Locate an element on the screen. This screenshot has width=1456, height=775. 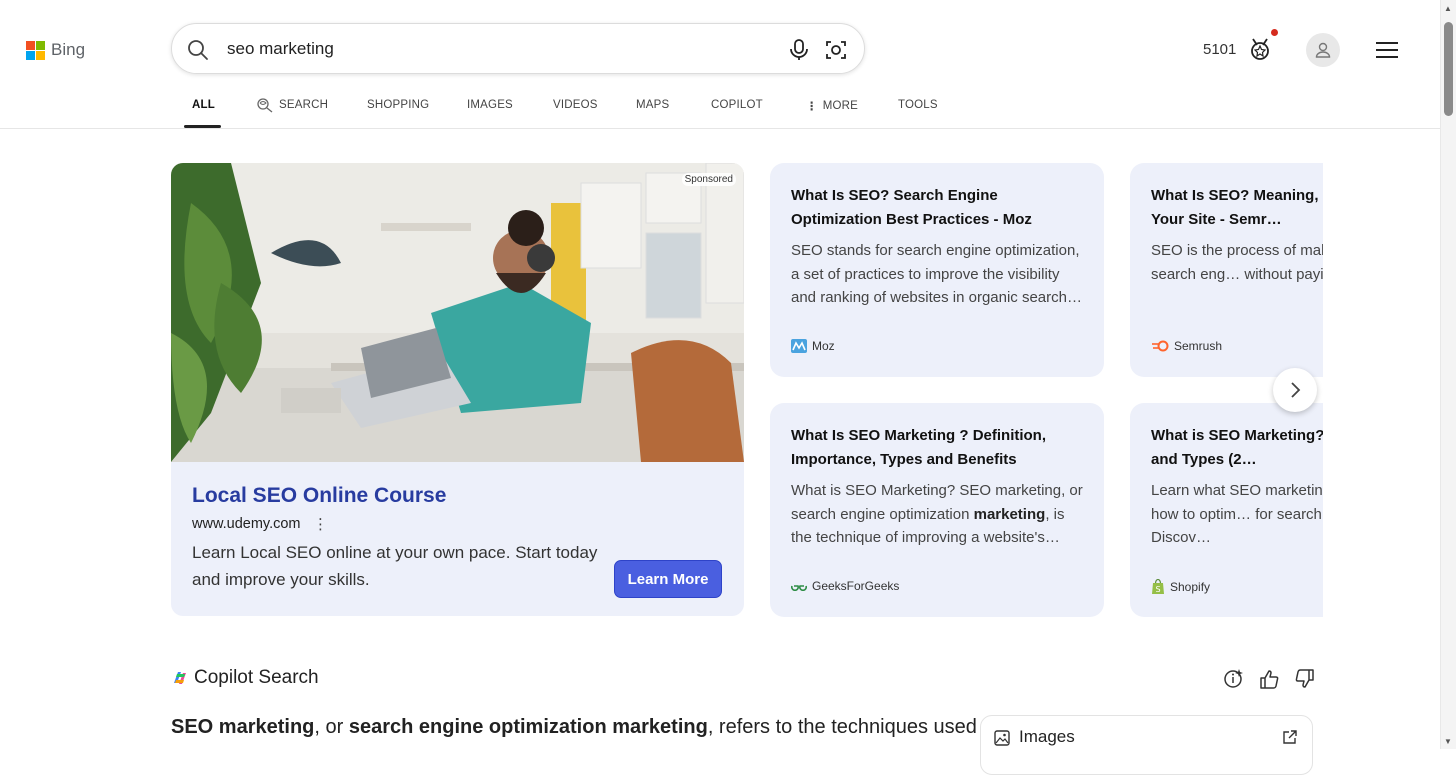
sponsored-label: Sponsored is located at coordinates (708, 179).